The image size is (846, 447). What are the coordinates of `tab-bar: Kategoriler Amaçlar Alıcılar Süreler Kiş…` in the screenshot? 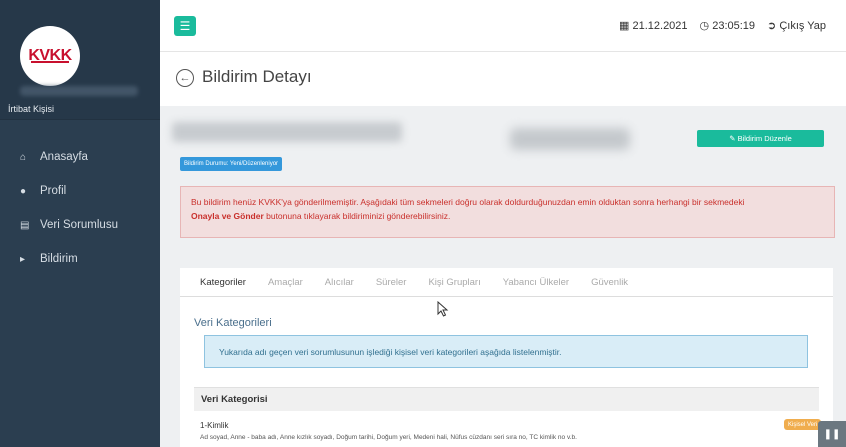 It's located at (506, 282).